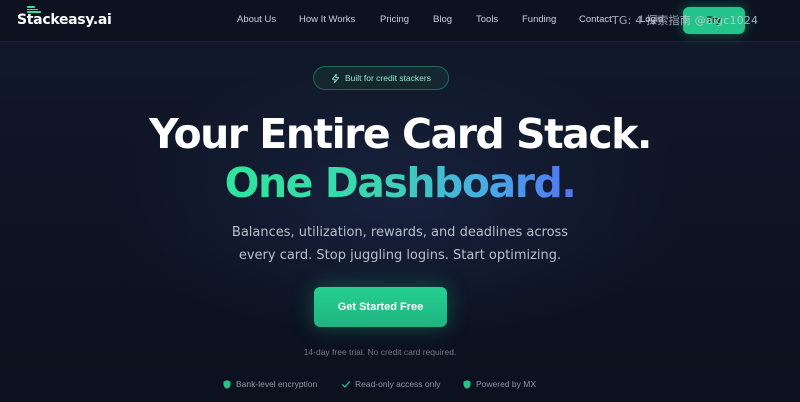  I want to click on badge-label: Built for credit stackers, so click(388, 78).